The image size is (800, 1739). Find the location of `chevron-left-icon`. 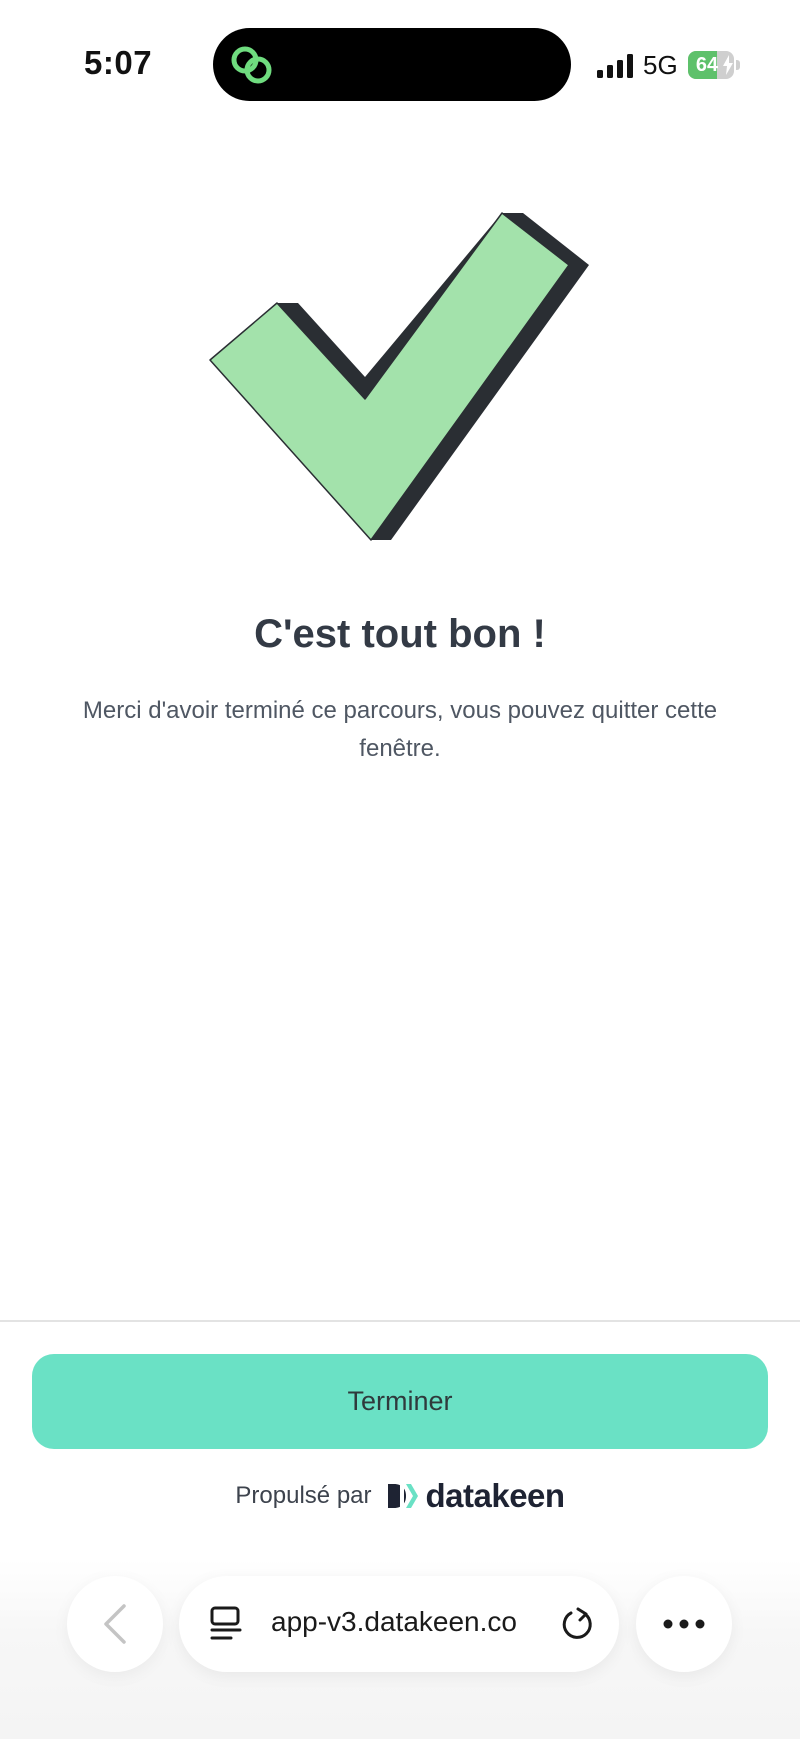

chevron-left-icon is located at coordinates (115, 1624).